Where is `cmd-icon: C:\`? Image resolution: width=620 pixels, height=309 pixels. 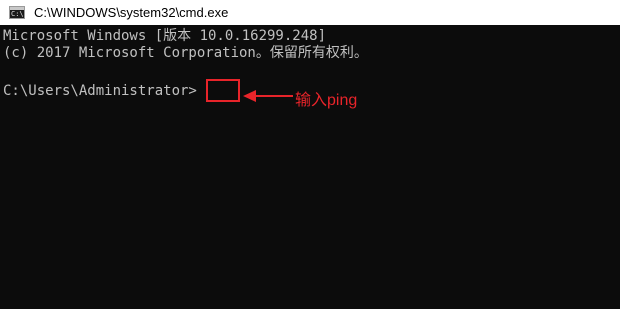
cmd-icon: C:\ is located at coordinates (17, 12).